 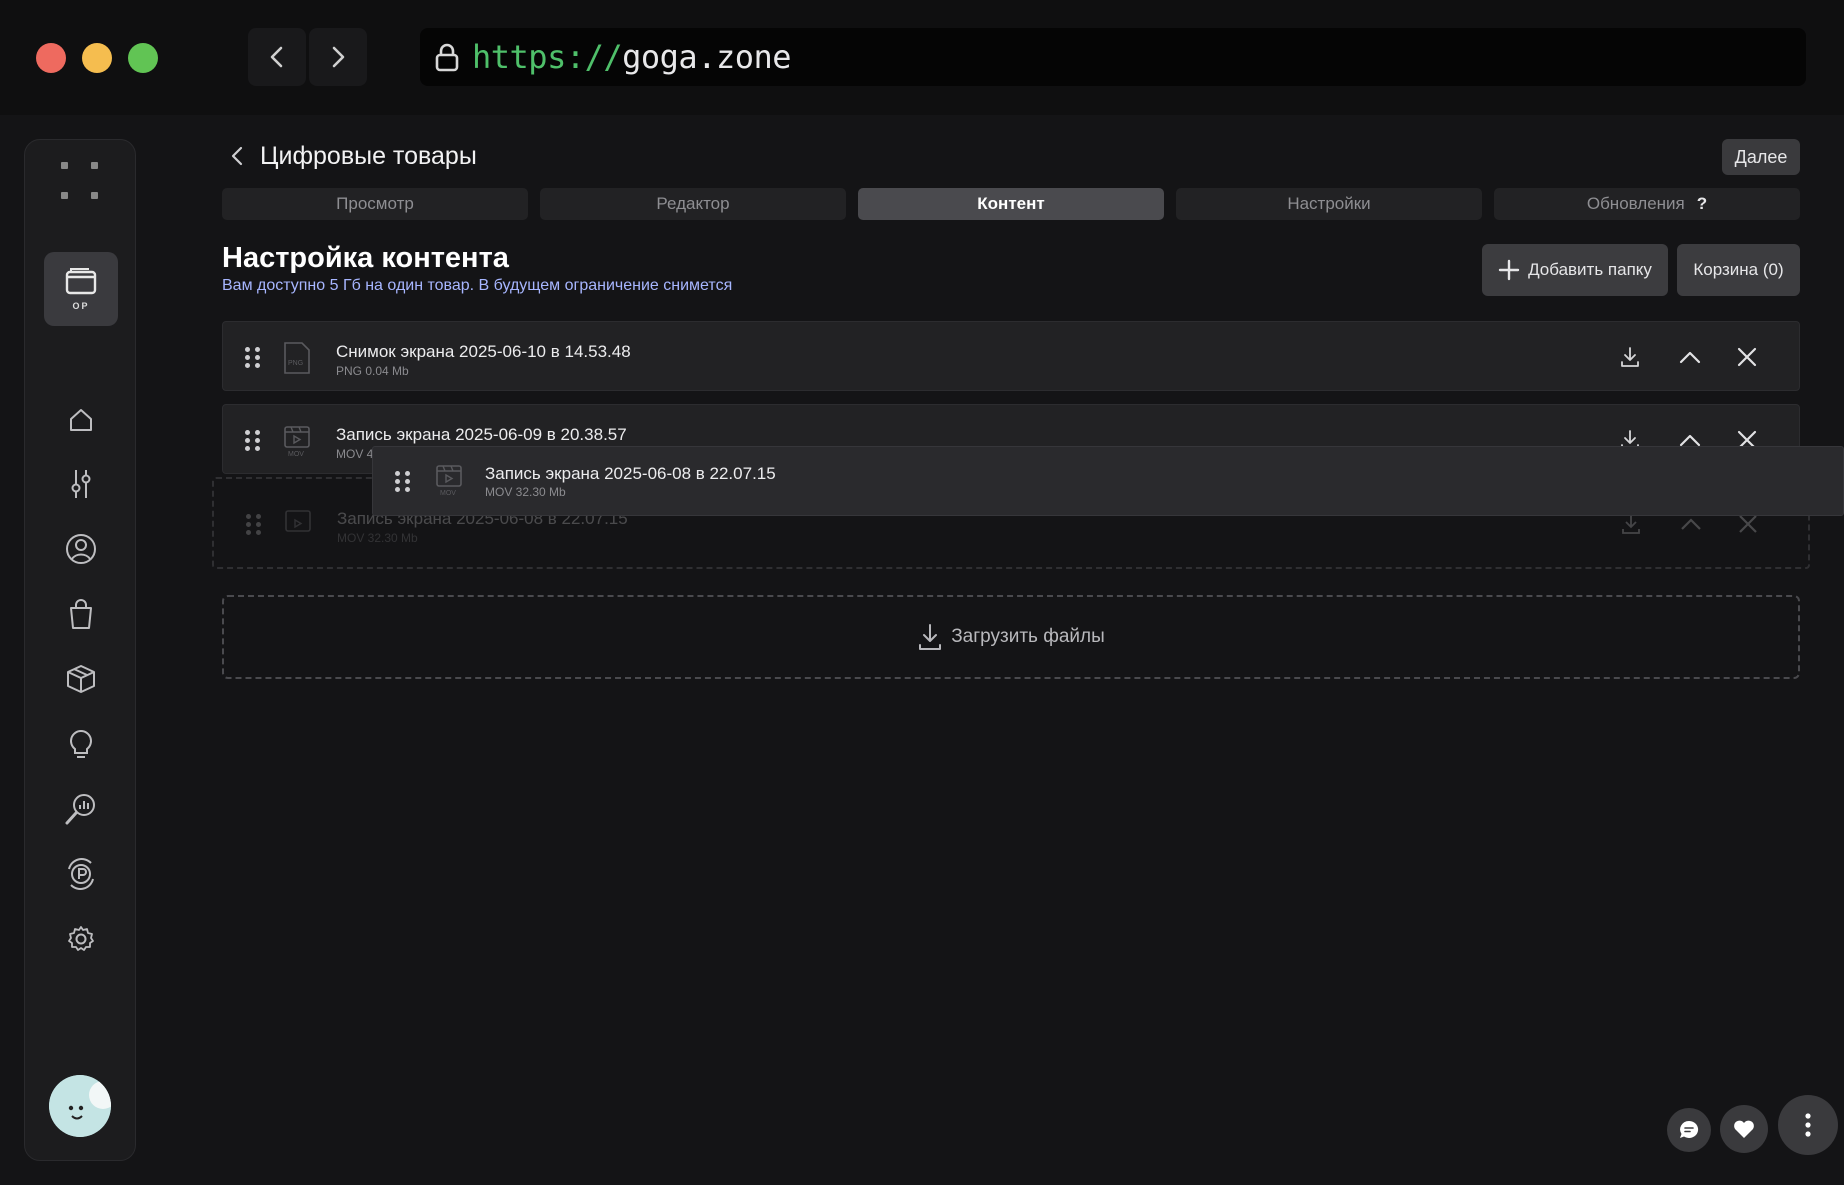 I want to click on app-tile-button: OP, so click(x=81, y=289).